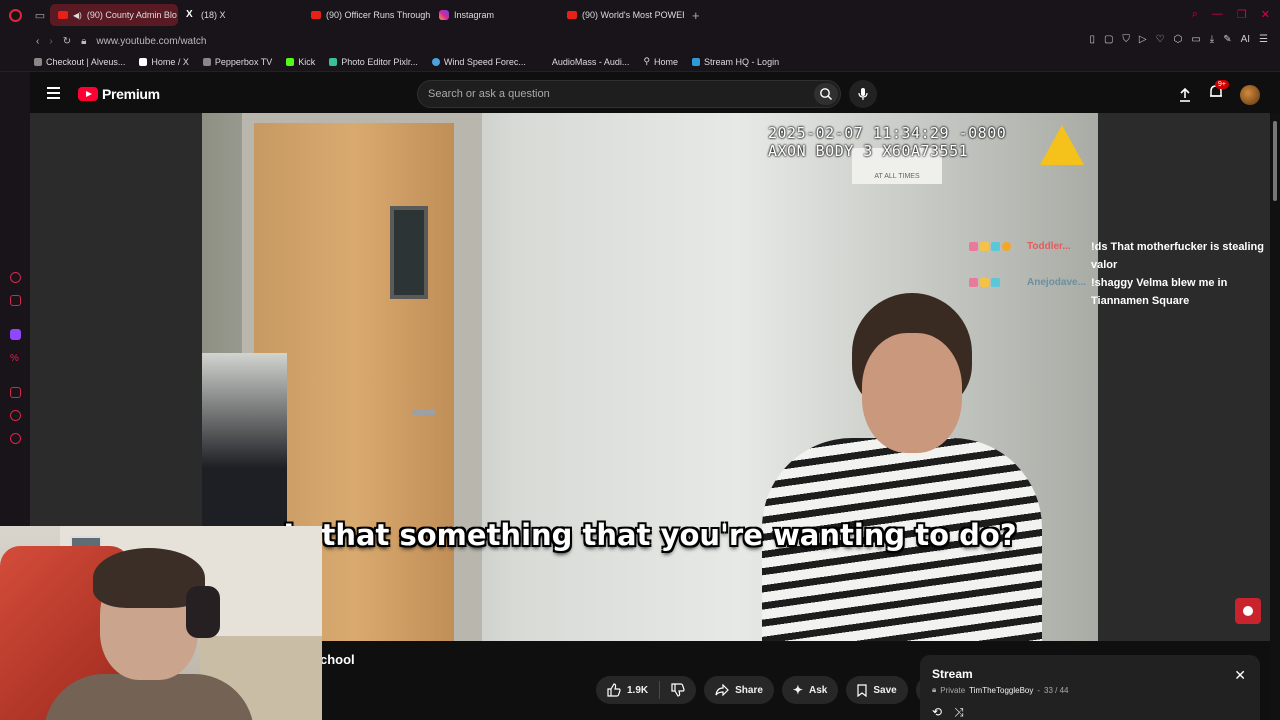 Image resolution: width=1280 pixels, height=720 pixels. What do you see at coordinates (15, 358) in the screenshot?
I see `percent-icon: %` at bounding box center [15, 358].